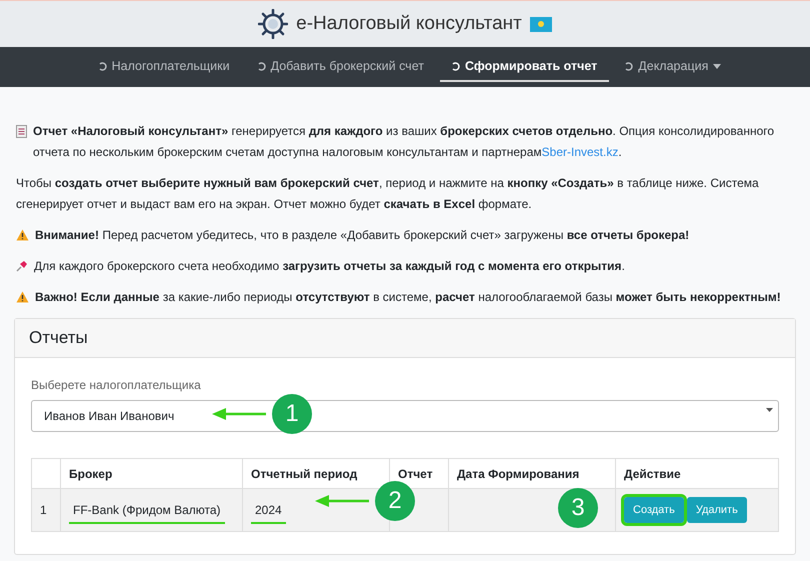 This screenshot has height=561, width=810. Describe the element at coordinates (329, 266) in the screenshot. I see `info-paragraph: Для каждого брокерского счета необходимо загрузить отчеты за каждый год с момента его открытия.` at that location.